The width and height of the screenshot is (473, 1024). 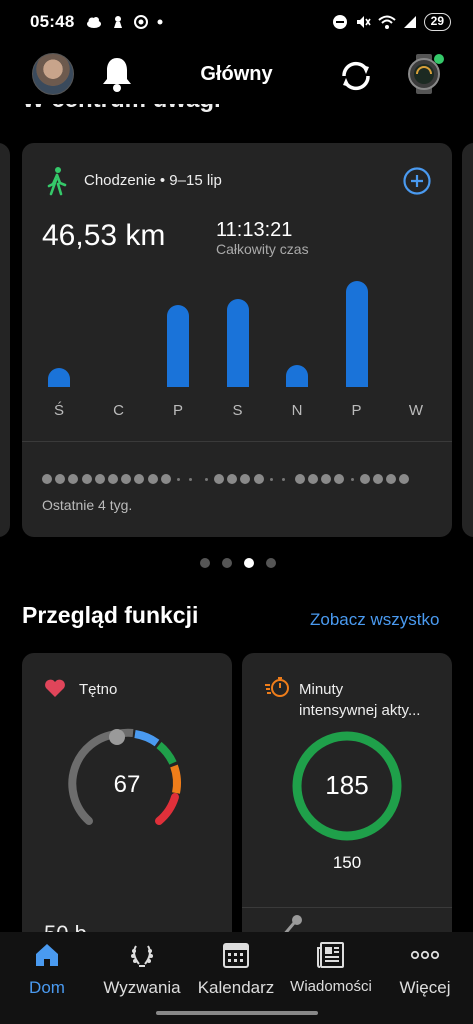 I want to click on more-icon, so click(x=425, y=955).